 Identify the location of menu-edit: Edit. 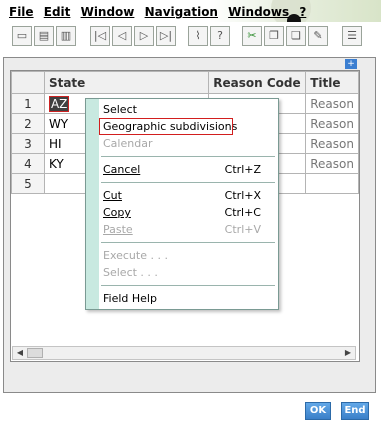
(57, 12).